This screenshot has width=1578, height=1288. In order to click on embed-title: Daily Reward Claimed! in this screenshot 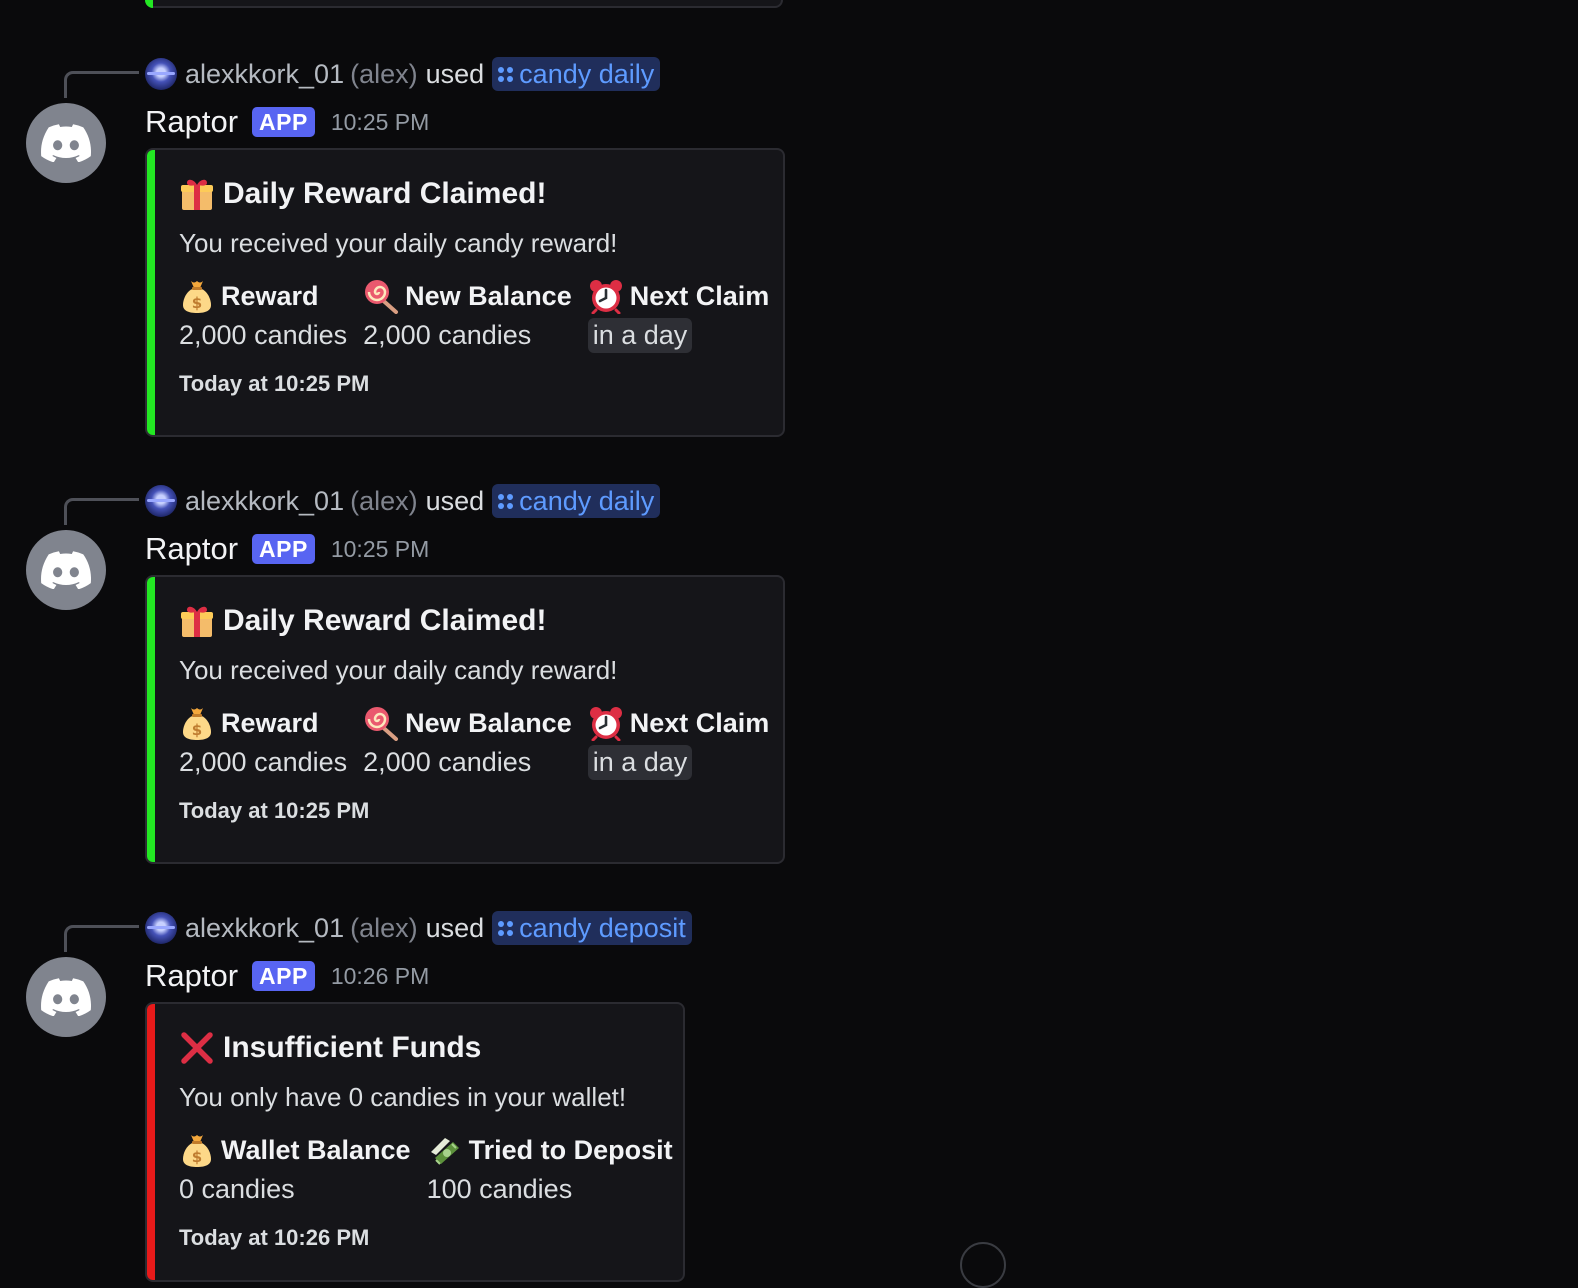, I will do `click(472, 621)`.